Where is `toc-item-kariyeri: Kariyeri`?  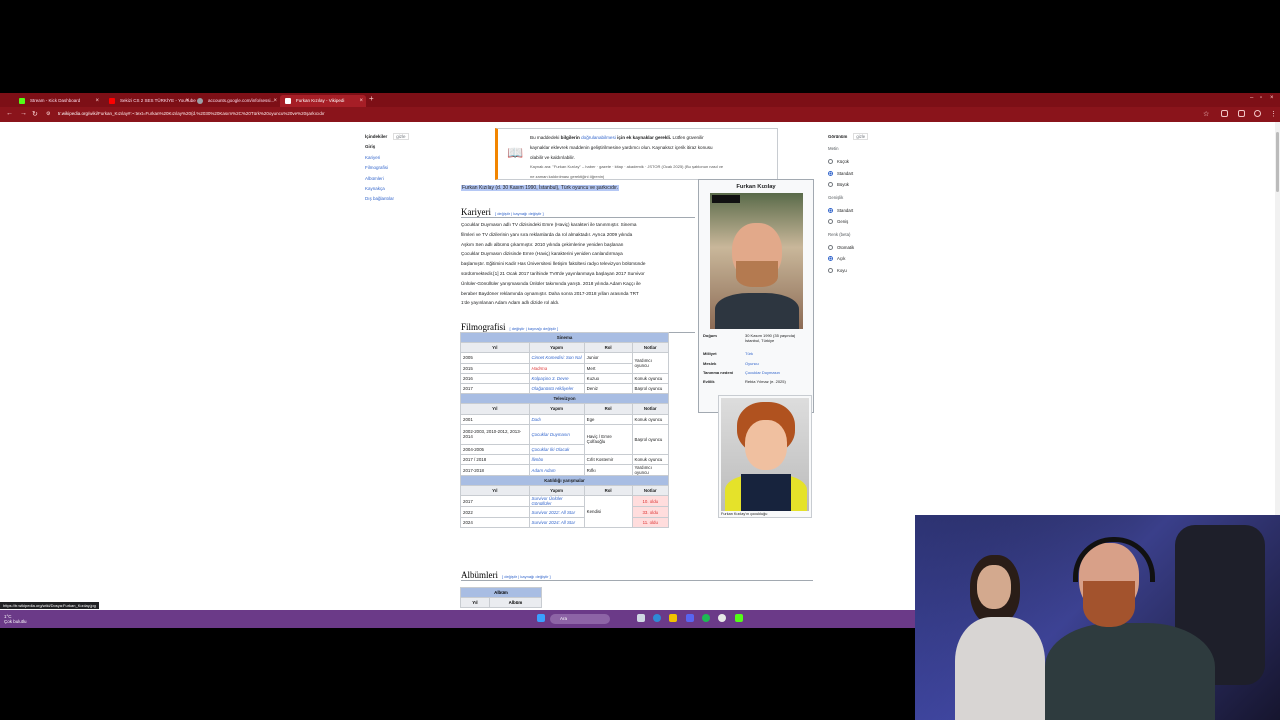 toc-item-kariyeri: Kariyeri is located at coordinates (410, 160).